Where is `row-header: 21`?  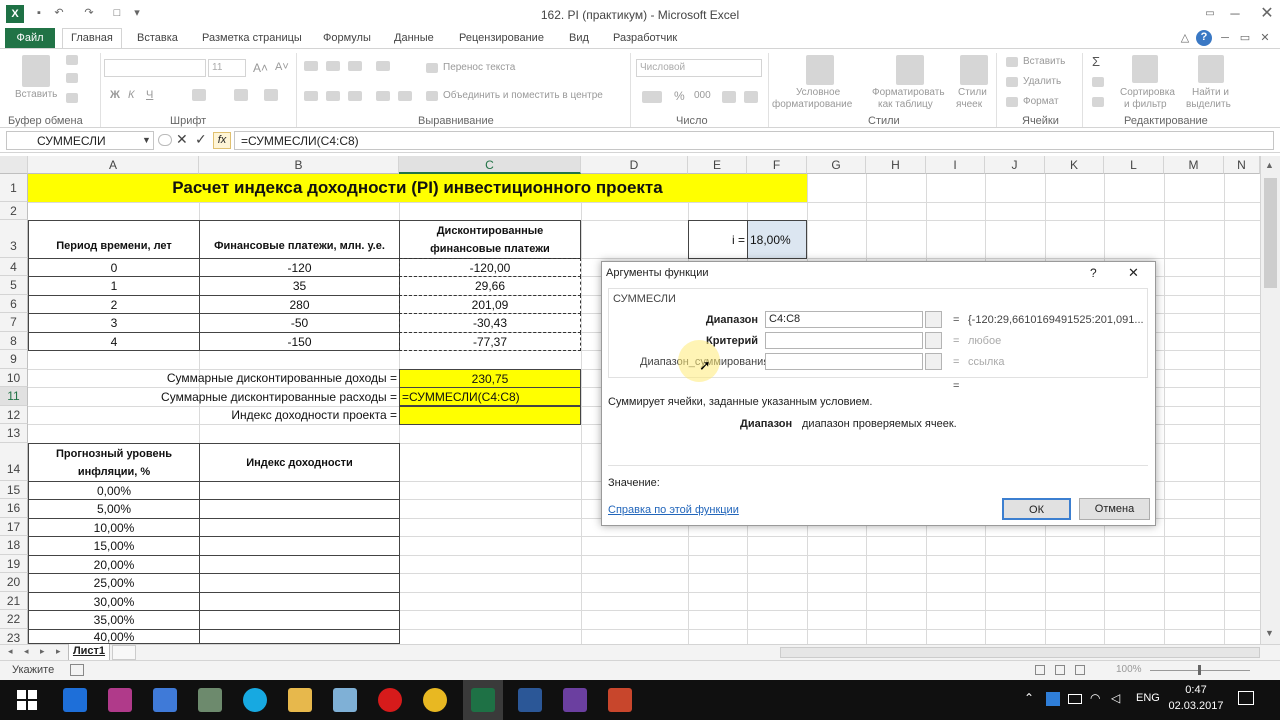 row-header: 21 is located at coordinates (14, 601).